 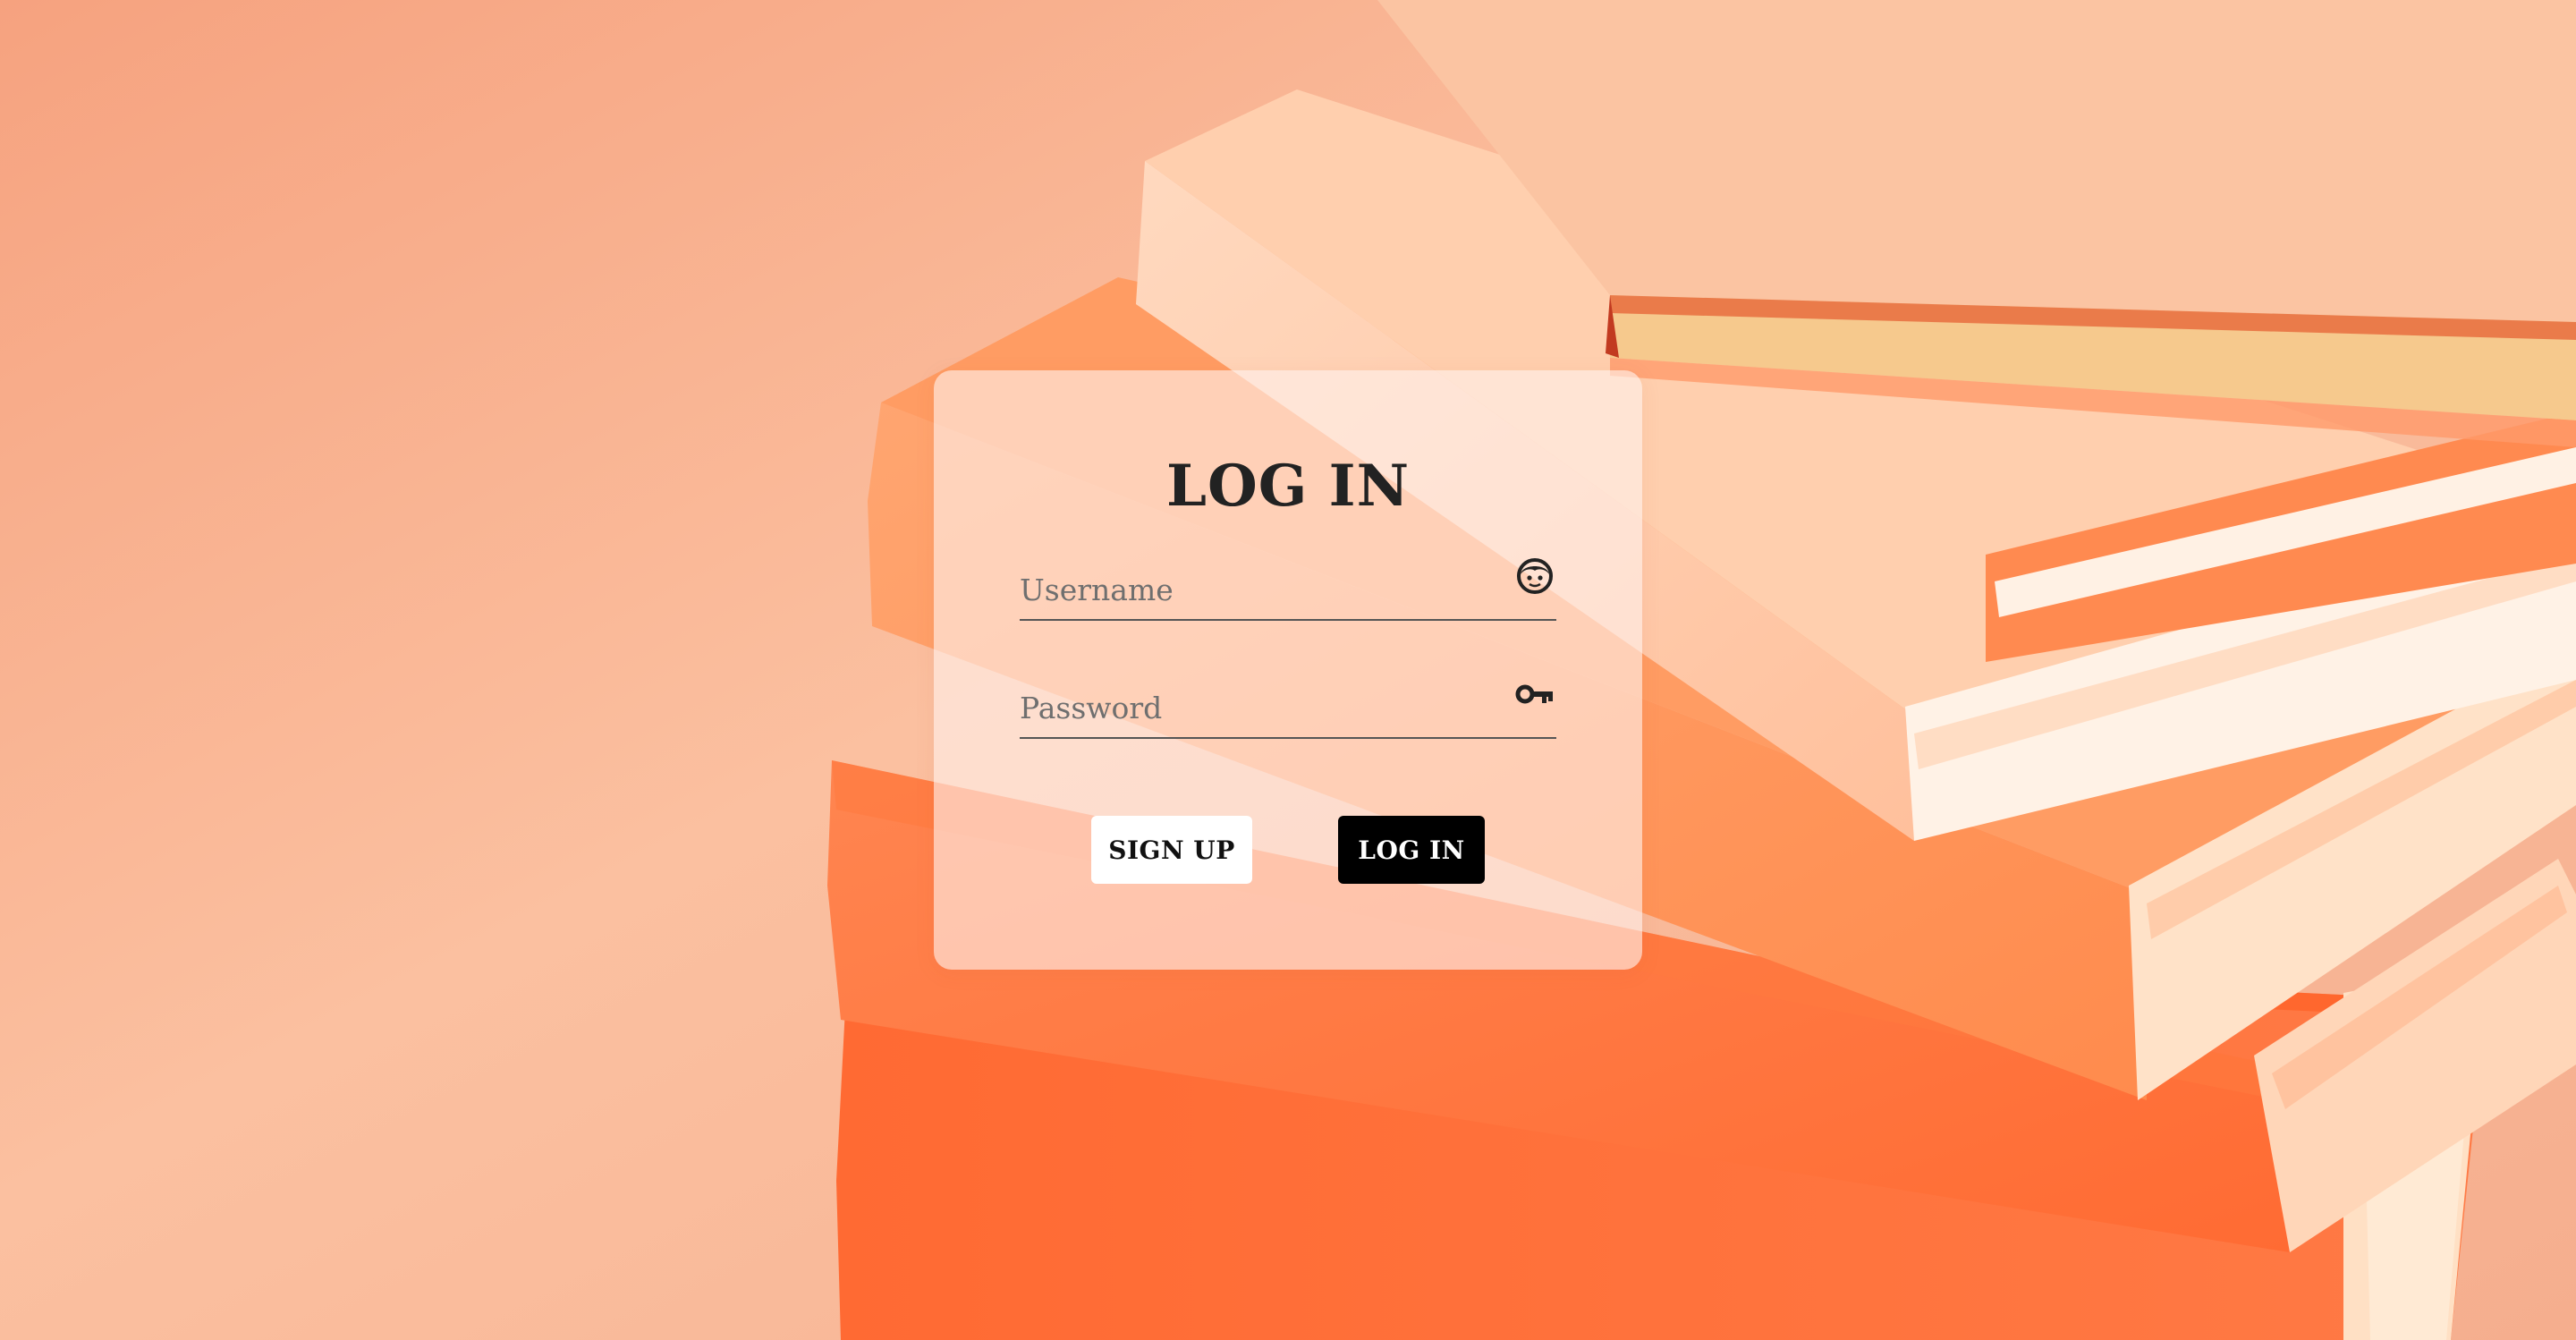 I want to click on username-input, so click(x=1252, y=589).